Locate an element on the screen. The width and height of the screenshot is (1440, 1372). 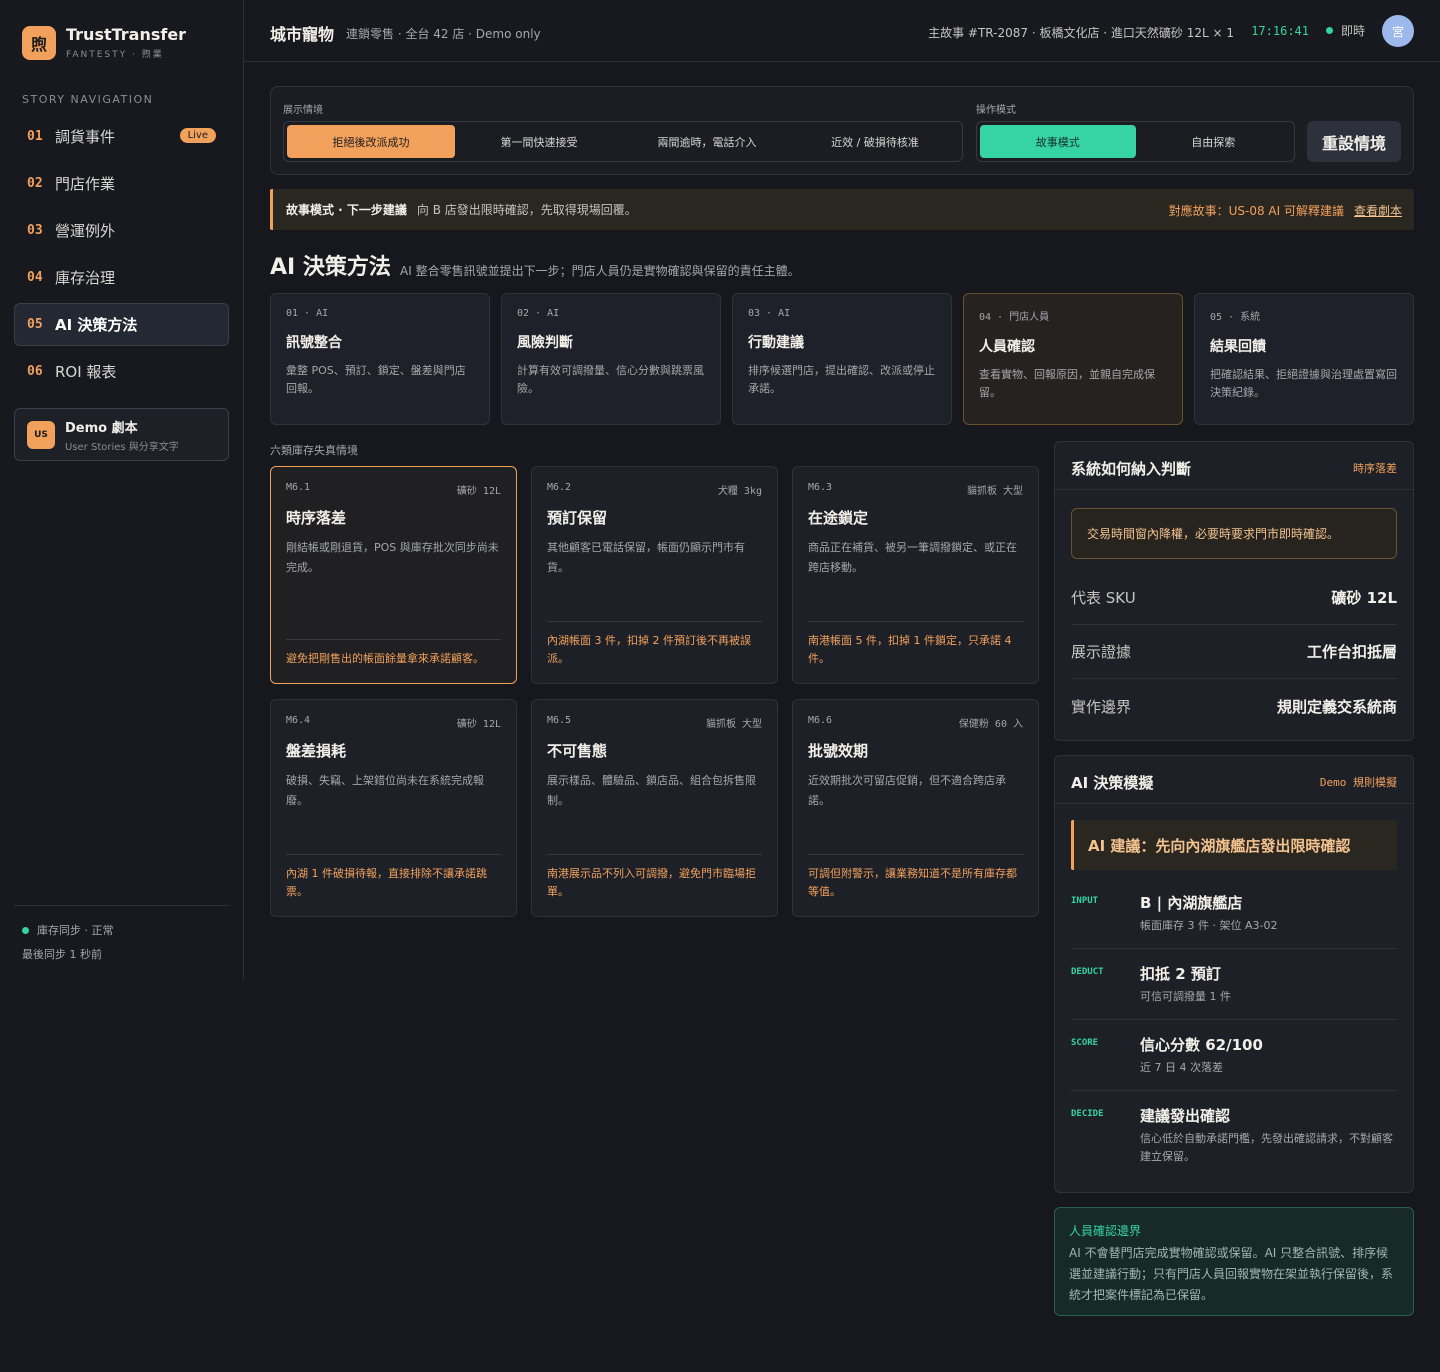
nav-num: 03 is located at coordinates (35, 230).